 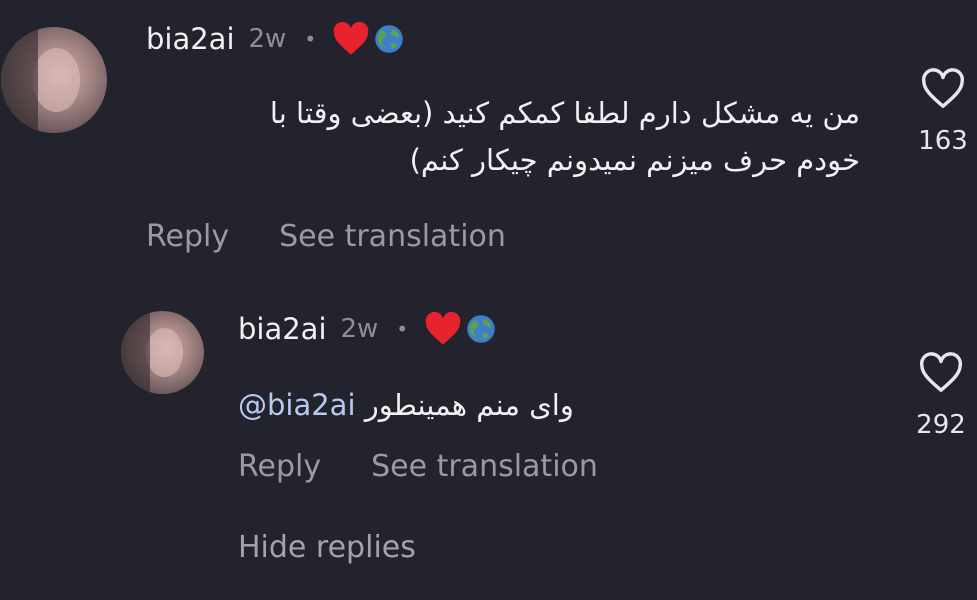 I want to click on comment-text: @bia2ai وای منم همینطور, so click(x=406, y=405).